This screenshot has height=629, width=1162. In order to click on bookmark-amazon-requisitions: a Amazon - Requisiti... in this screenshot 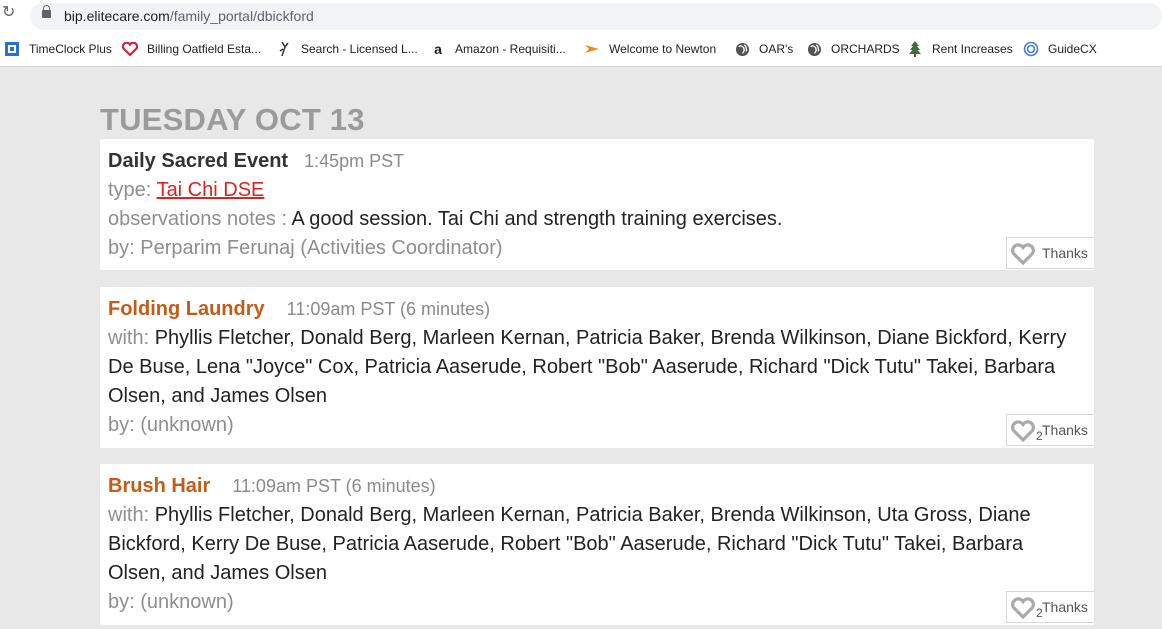, I will do `click(498, 49)`.